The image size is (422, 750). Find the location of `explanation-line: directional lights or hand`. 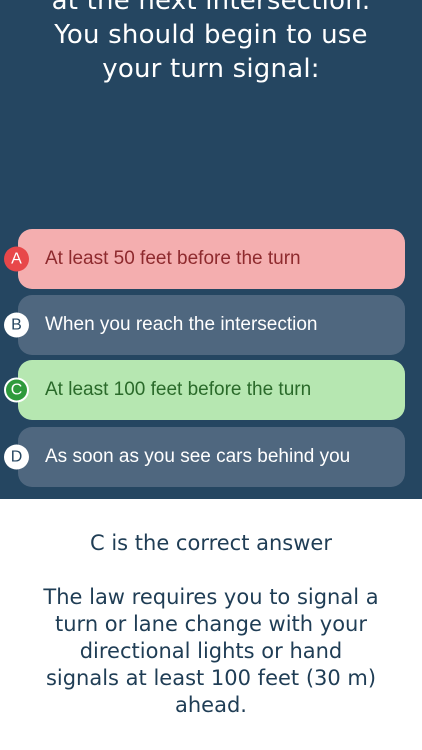

explanation-line: directional lights or hand is located at coordinates (211, 651).